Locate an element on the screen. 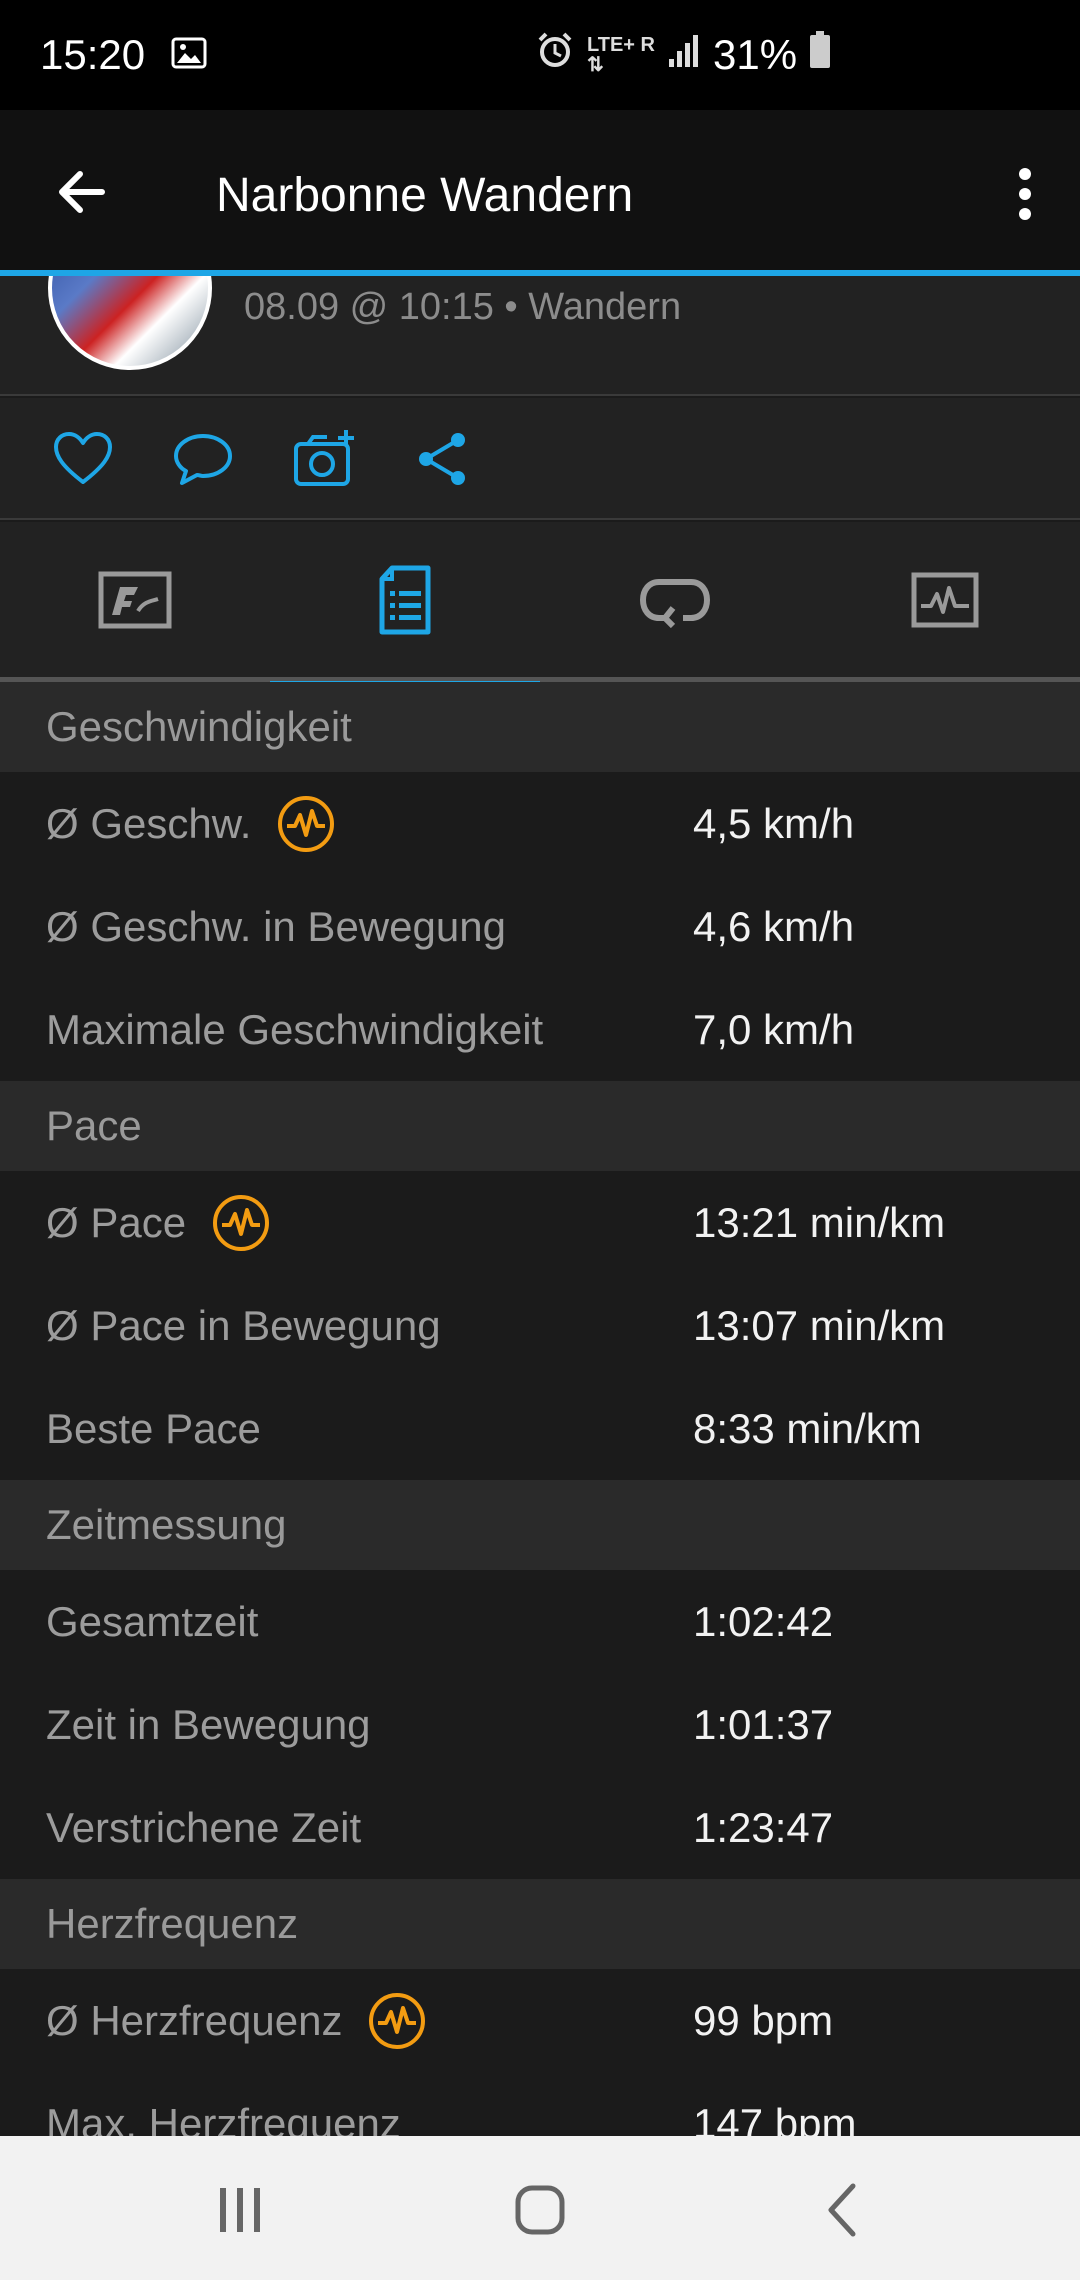 The height and width of the screenshot is (2280, 1080). tab-bar is located at coordinates (540, 604).